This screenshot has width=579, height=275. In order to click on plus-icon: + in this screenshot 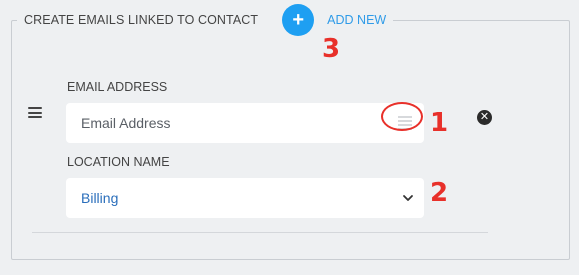, I will do `click(298, 20)`.